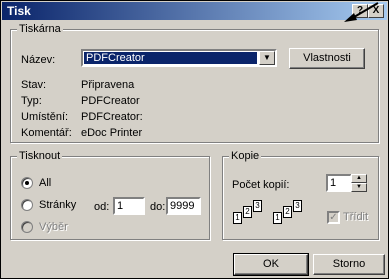 This screenshot has height=279, width=389. I want to click on printer-group-legend: Tiskárna, so click(40, 29).